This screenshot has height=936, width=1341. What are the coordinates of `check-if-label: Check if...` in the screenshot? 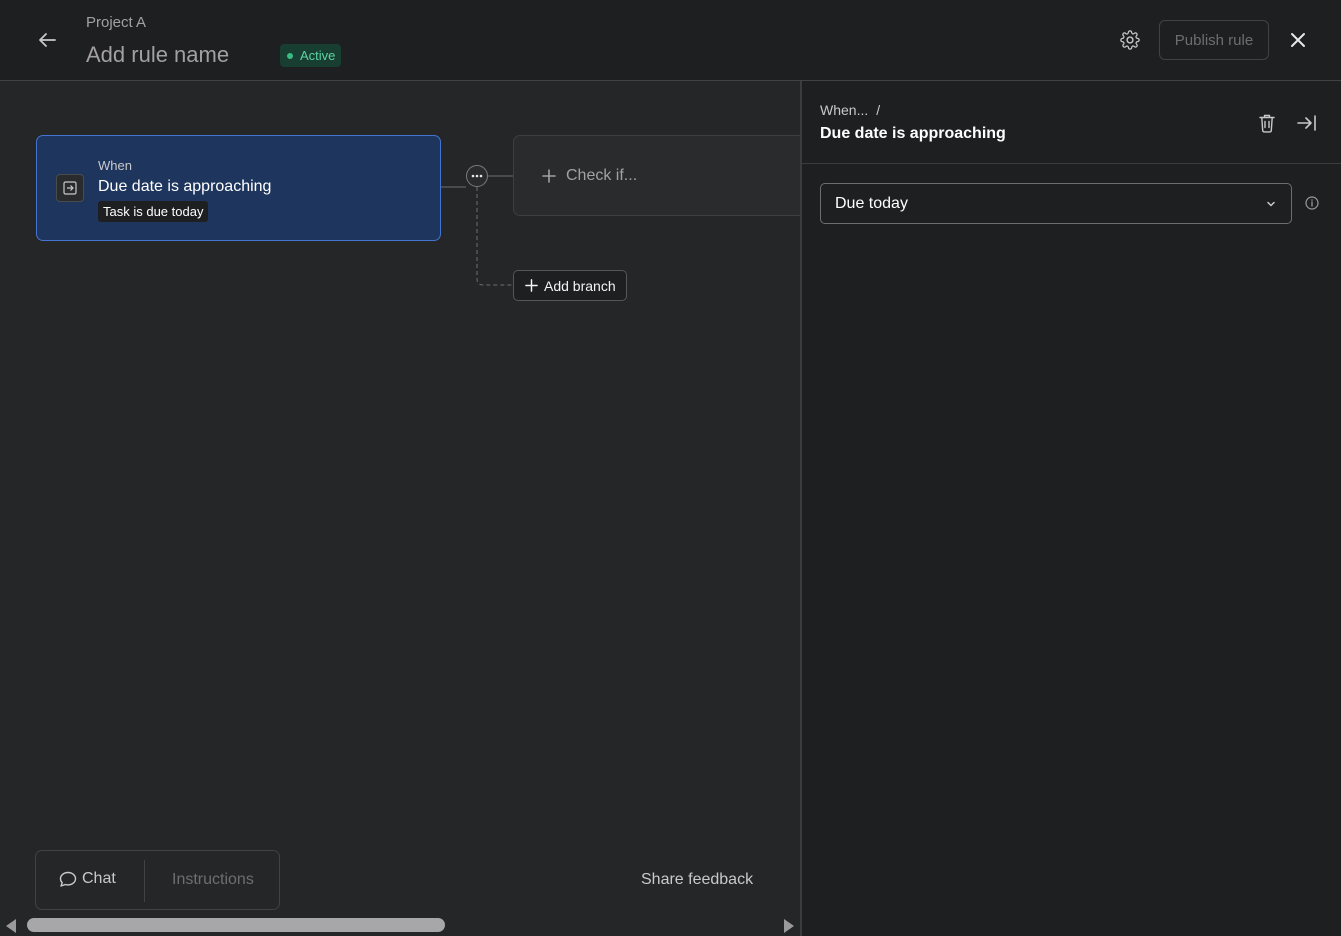 It's located at (602, 175).